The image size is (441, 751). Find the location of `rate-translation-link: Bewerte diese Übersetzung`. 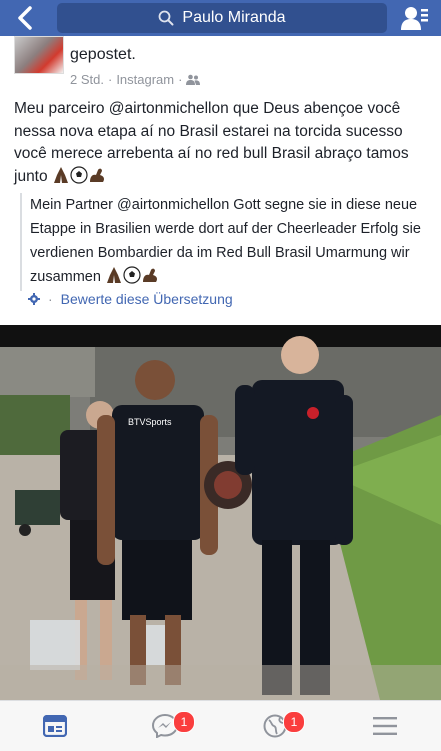

rate-translation-link: Bewerte diese Übersetzung is located at coordinates (147, 299).